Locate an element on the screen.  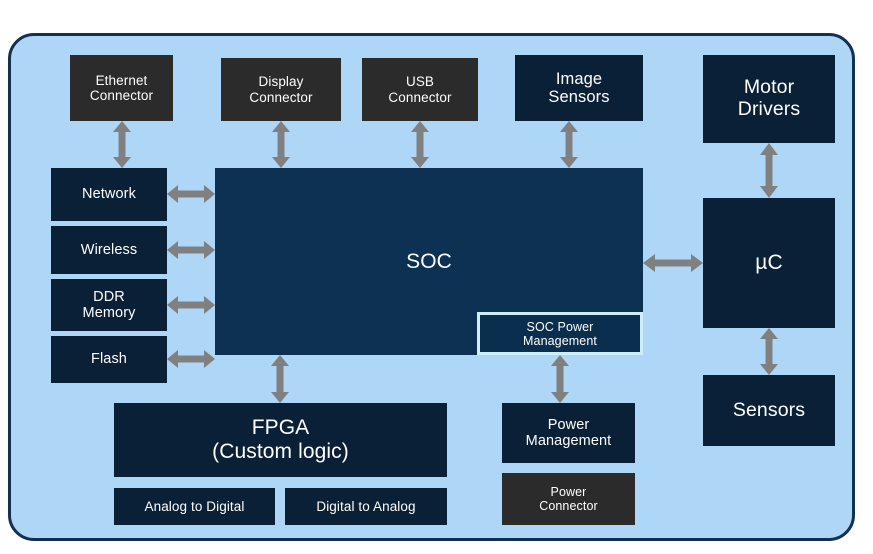
arrow-motor-drivers-to-microcontroller is located at coordinates (769, 170).